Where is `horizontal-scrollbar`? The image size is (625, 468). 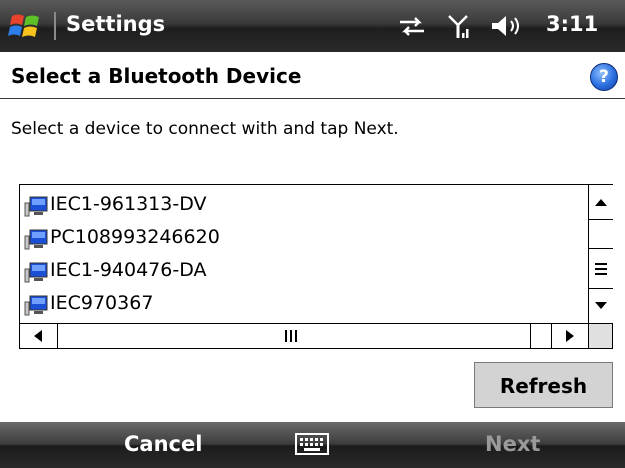
horizontal-scrollbar is located at coordinates (304, 335).